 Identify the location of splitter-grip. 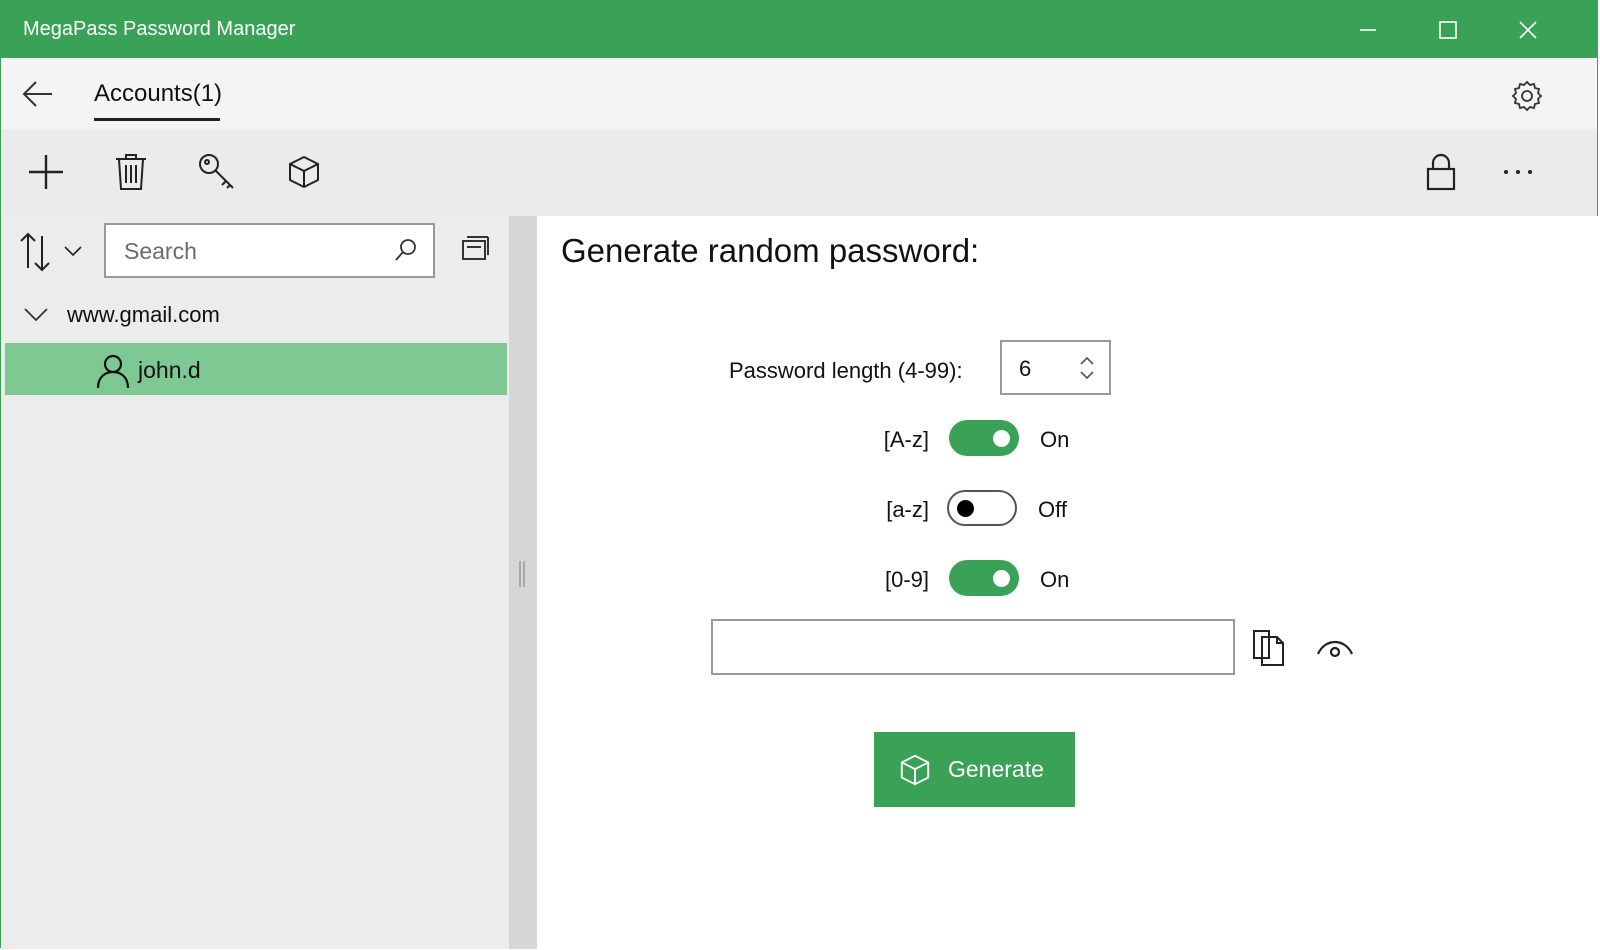
(522, 574).